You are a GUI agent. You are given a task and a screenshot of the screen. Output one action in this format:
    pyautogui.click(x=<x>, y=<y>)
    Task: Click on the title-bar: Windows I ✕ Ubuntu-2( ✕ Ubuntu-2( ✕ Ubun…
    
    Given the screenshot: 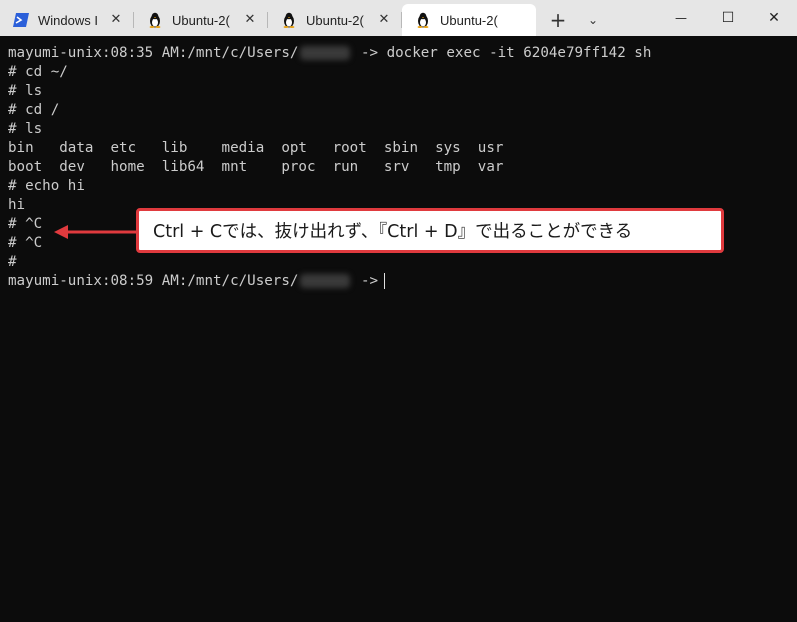 What is the action you would take?
    pyautogui.click(x=398, y=18)
    